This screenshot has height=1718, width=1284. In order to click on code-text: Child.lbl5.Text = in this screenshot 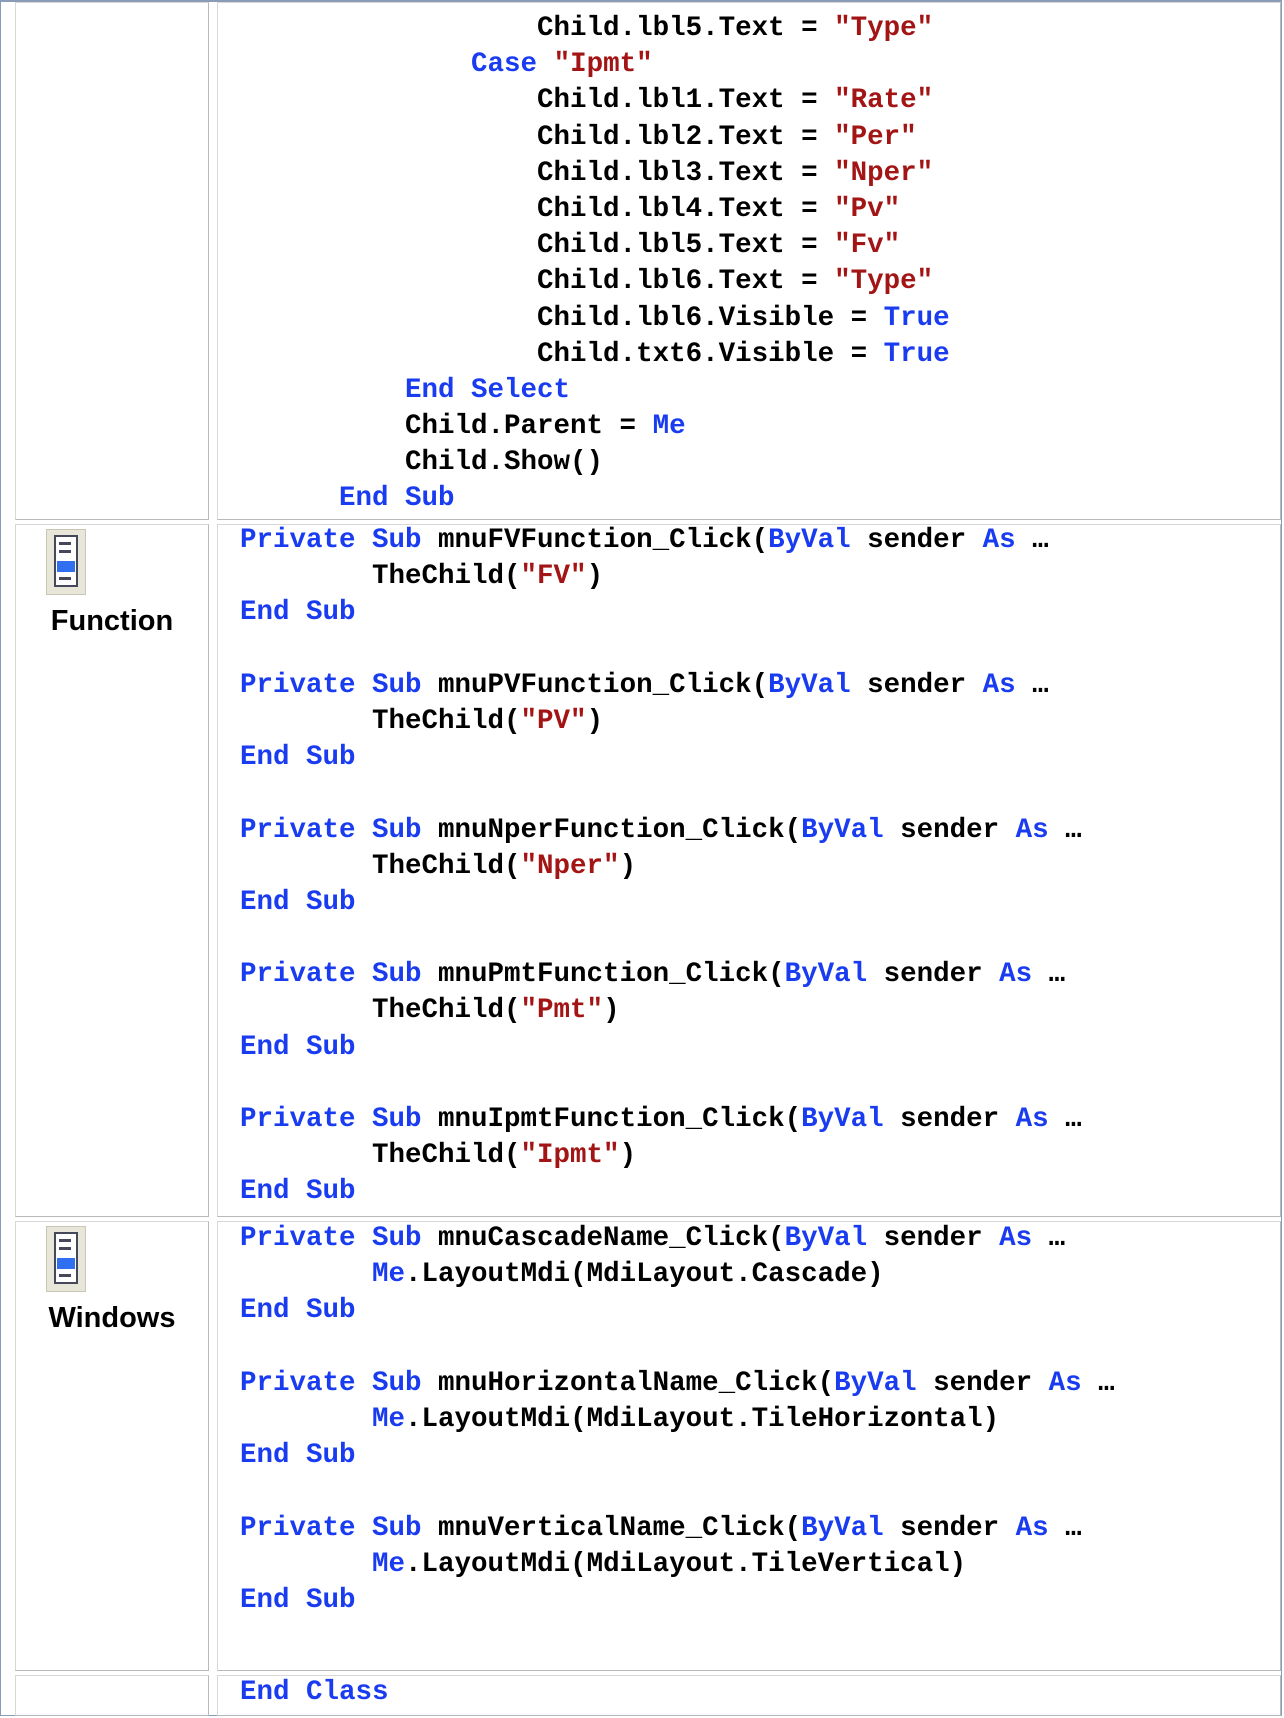, I will do `click(537, 246)`.